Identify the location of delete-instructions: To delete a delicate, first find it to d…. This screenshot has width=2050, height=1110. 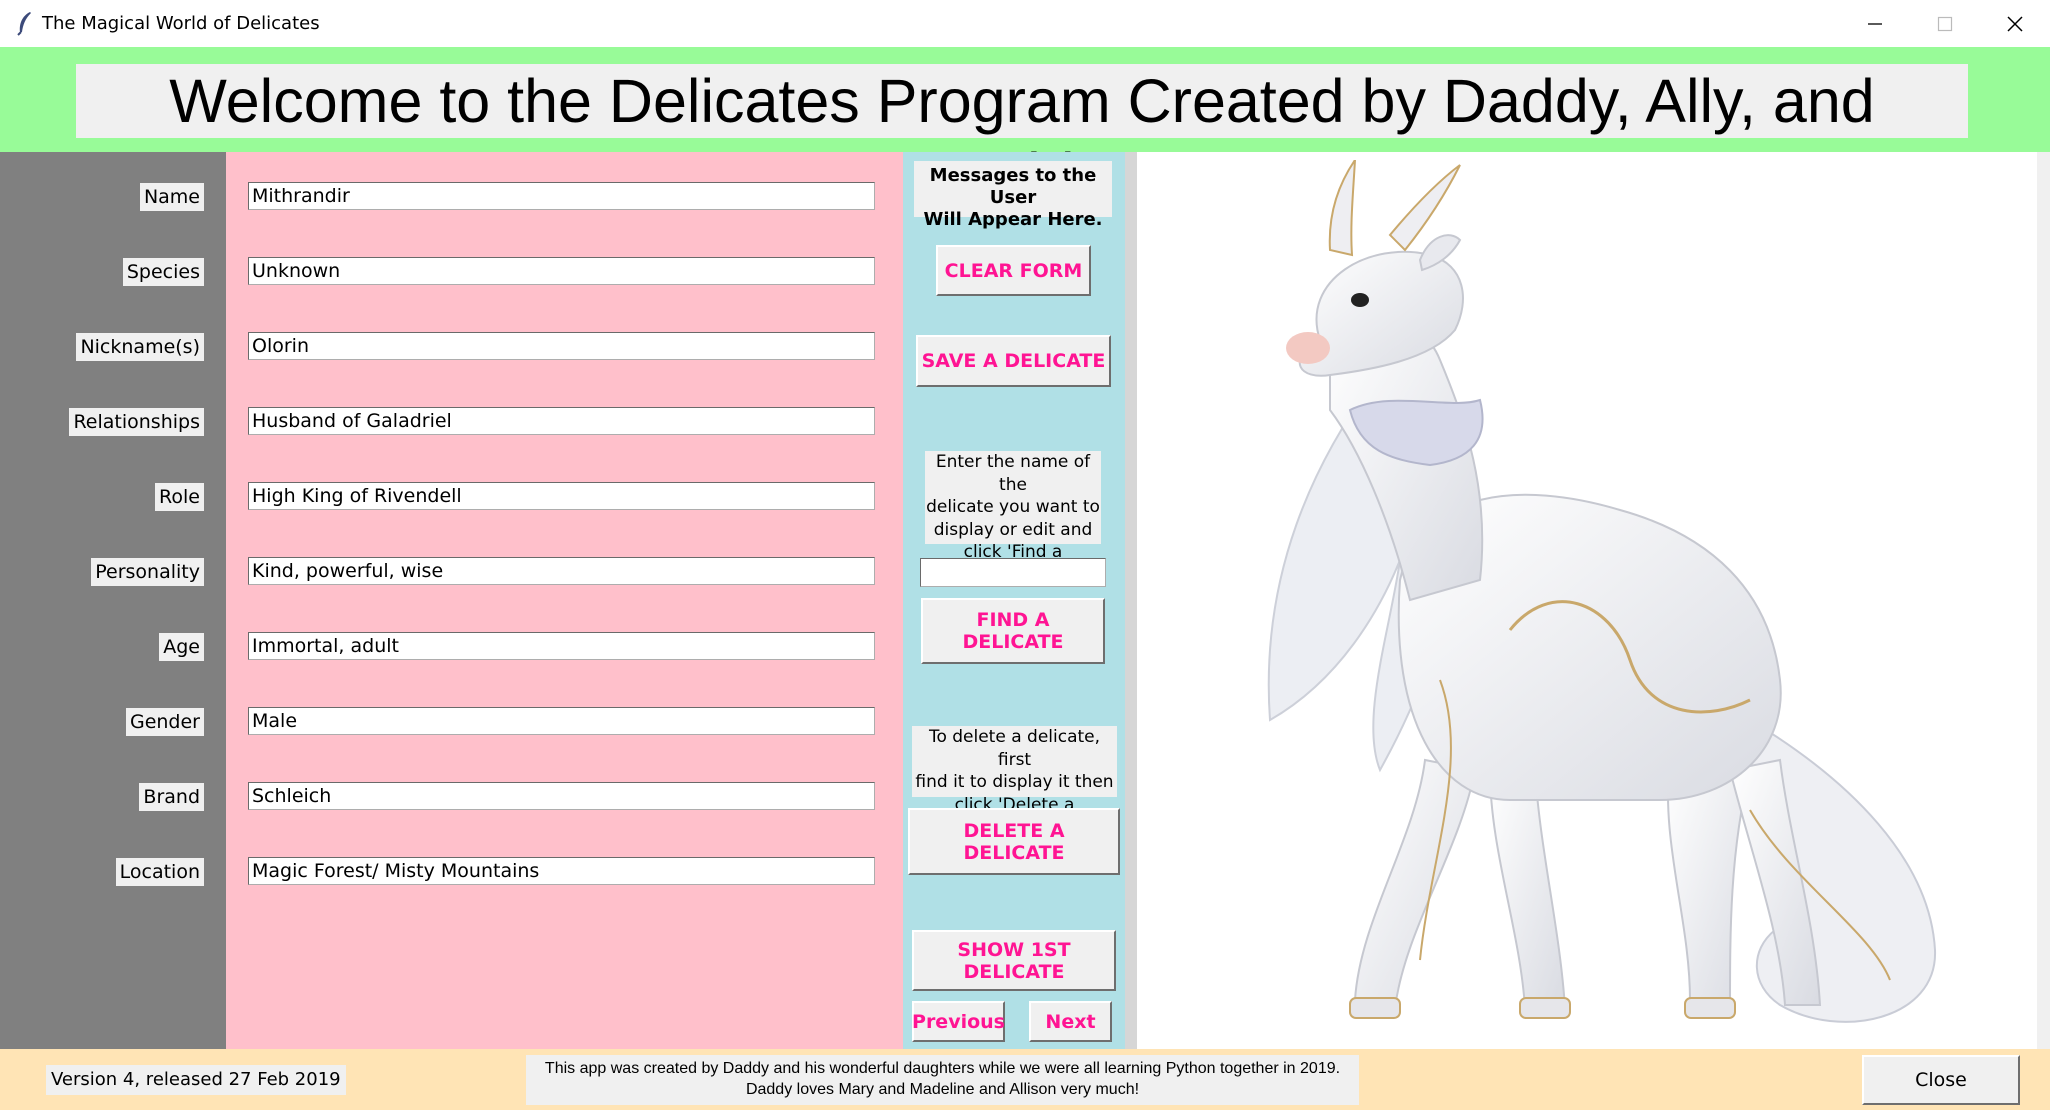
(1014, 781).